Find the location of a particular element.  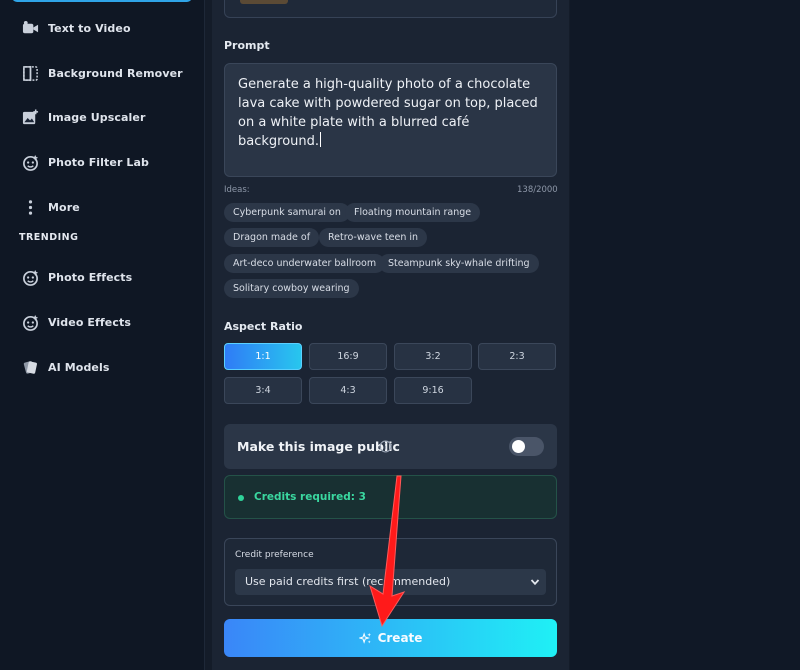

reference-image-thumbnail is located at coordinates (264, 2).